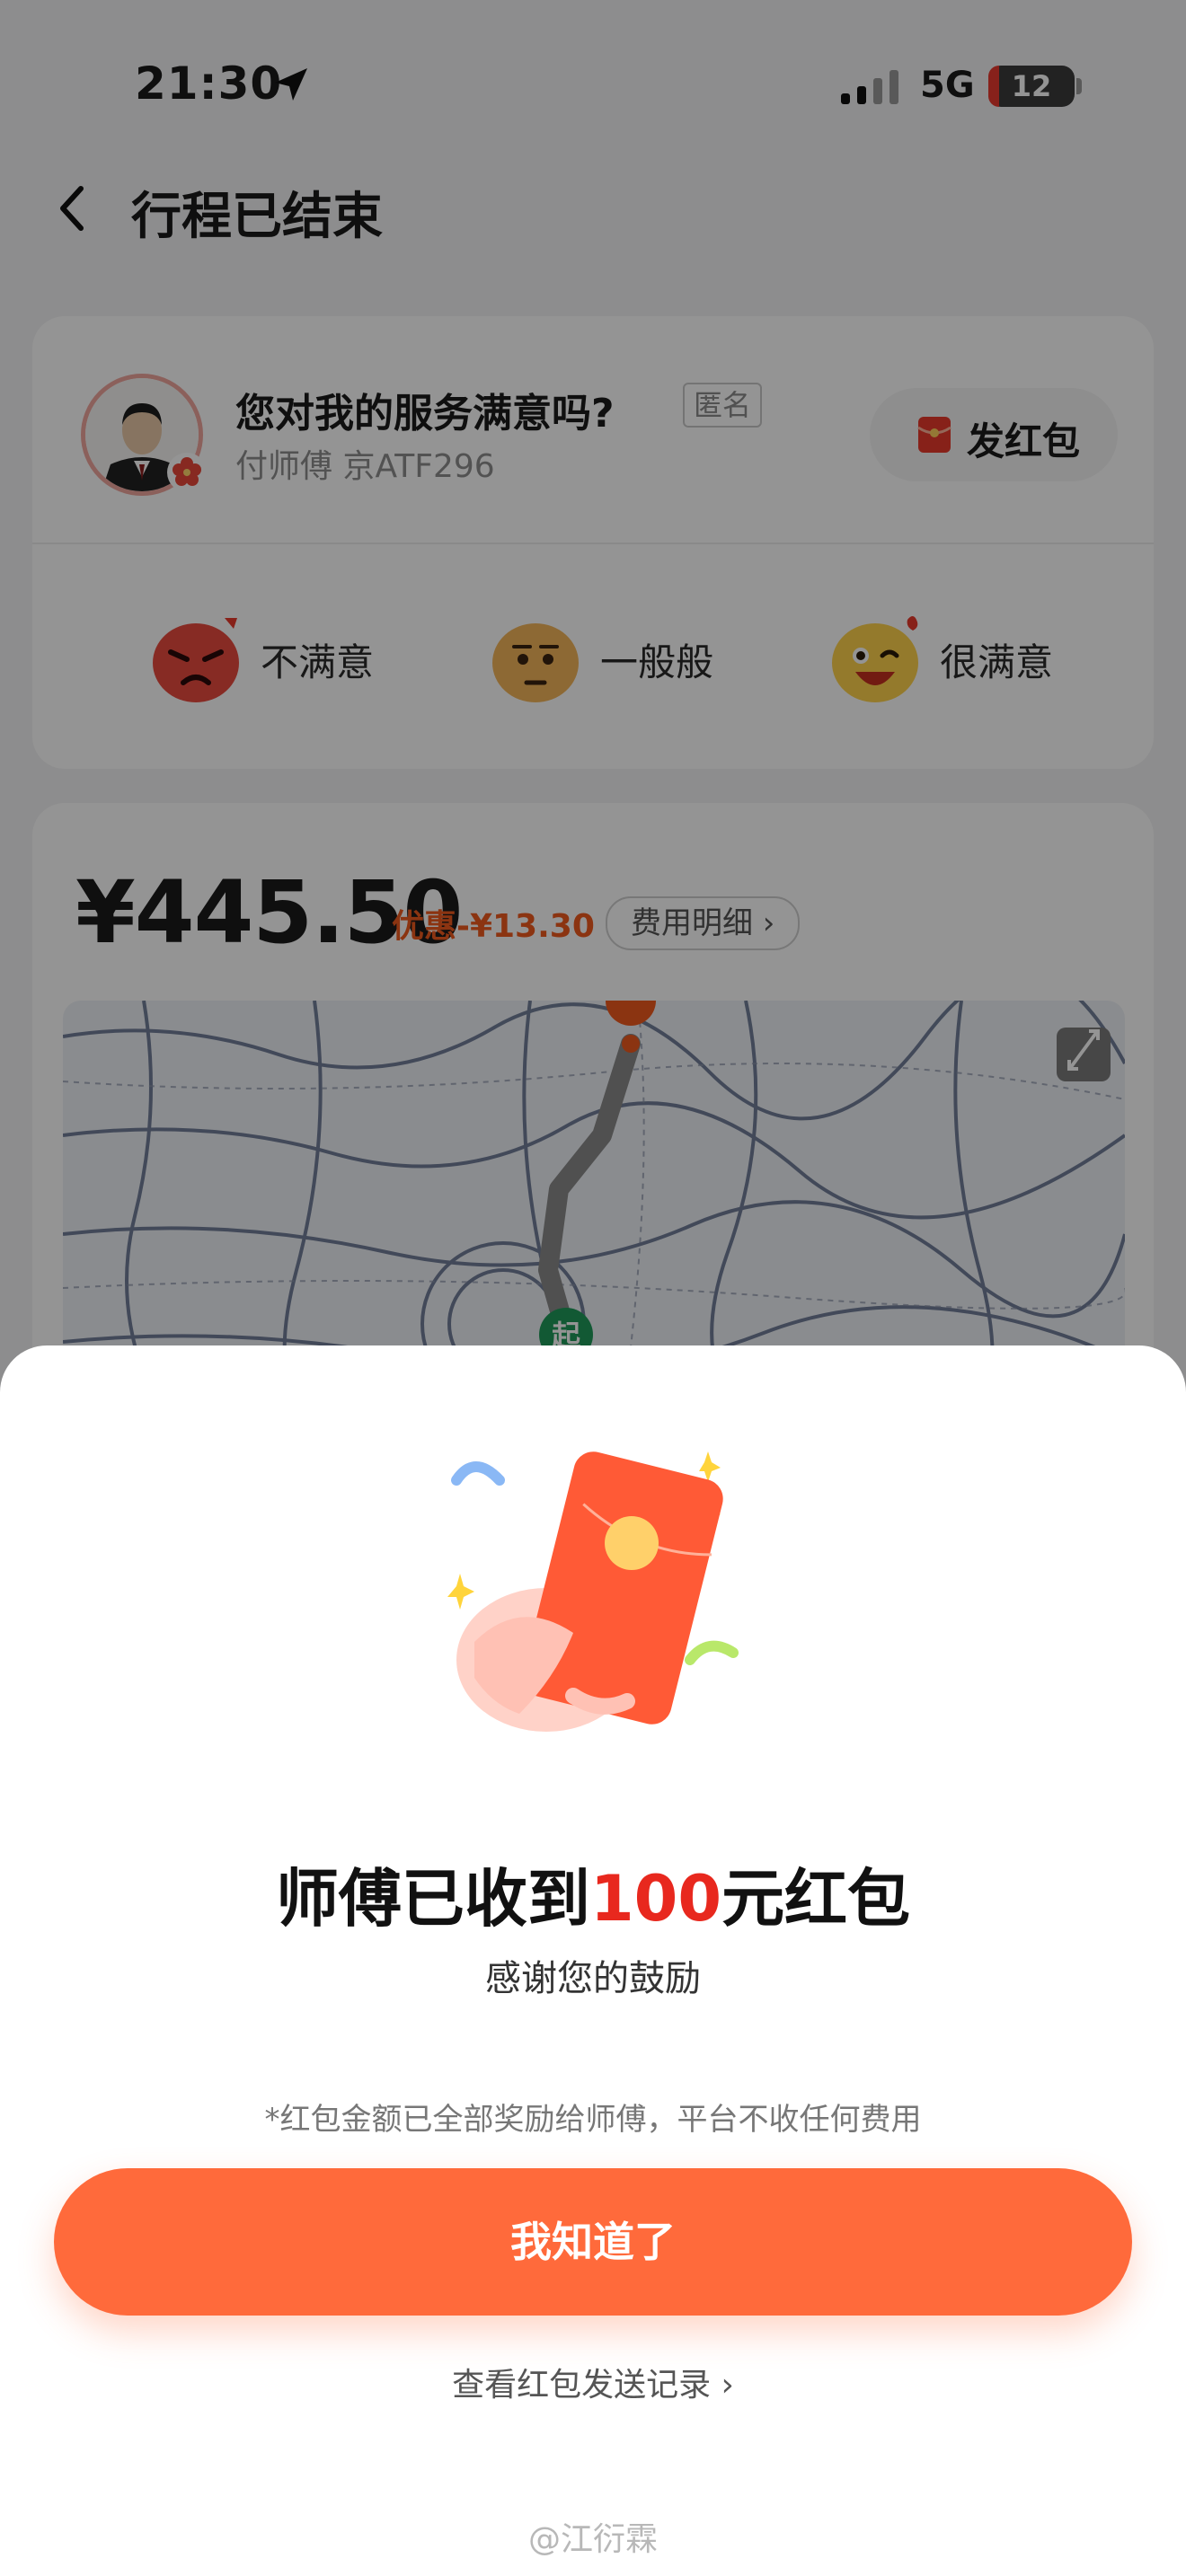 The height and width of the screenshot is (2576, 1186). What do you see at coordinates (432, 1899) in the screenshot?
I see `title-prefix: 师傅已收到` at bounding box center [432, 1899].